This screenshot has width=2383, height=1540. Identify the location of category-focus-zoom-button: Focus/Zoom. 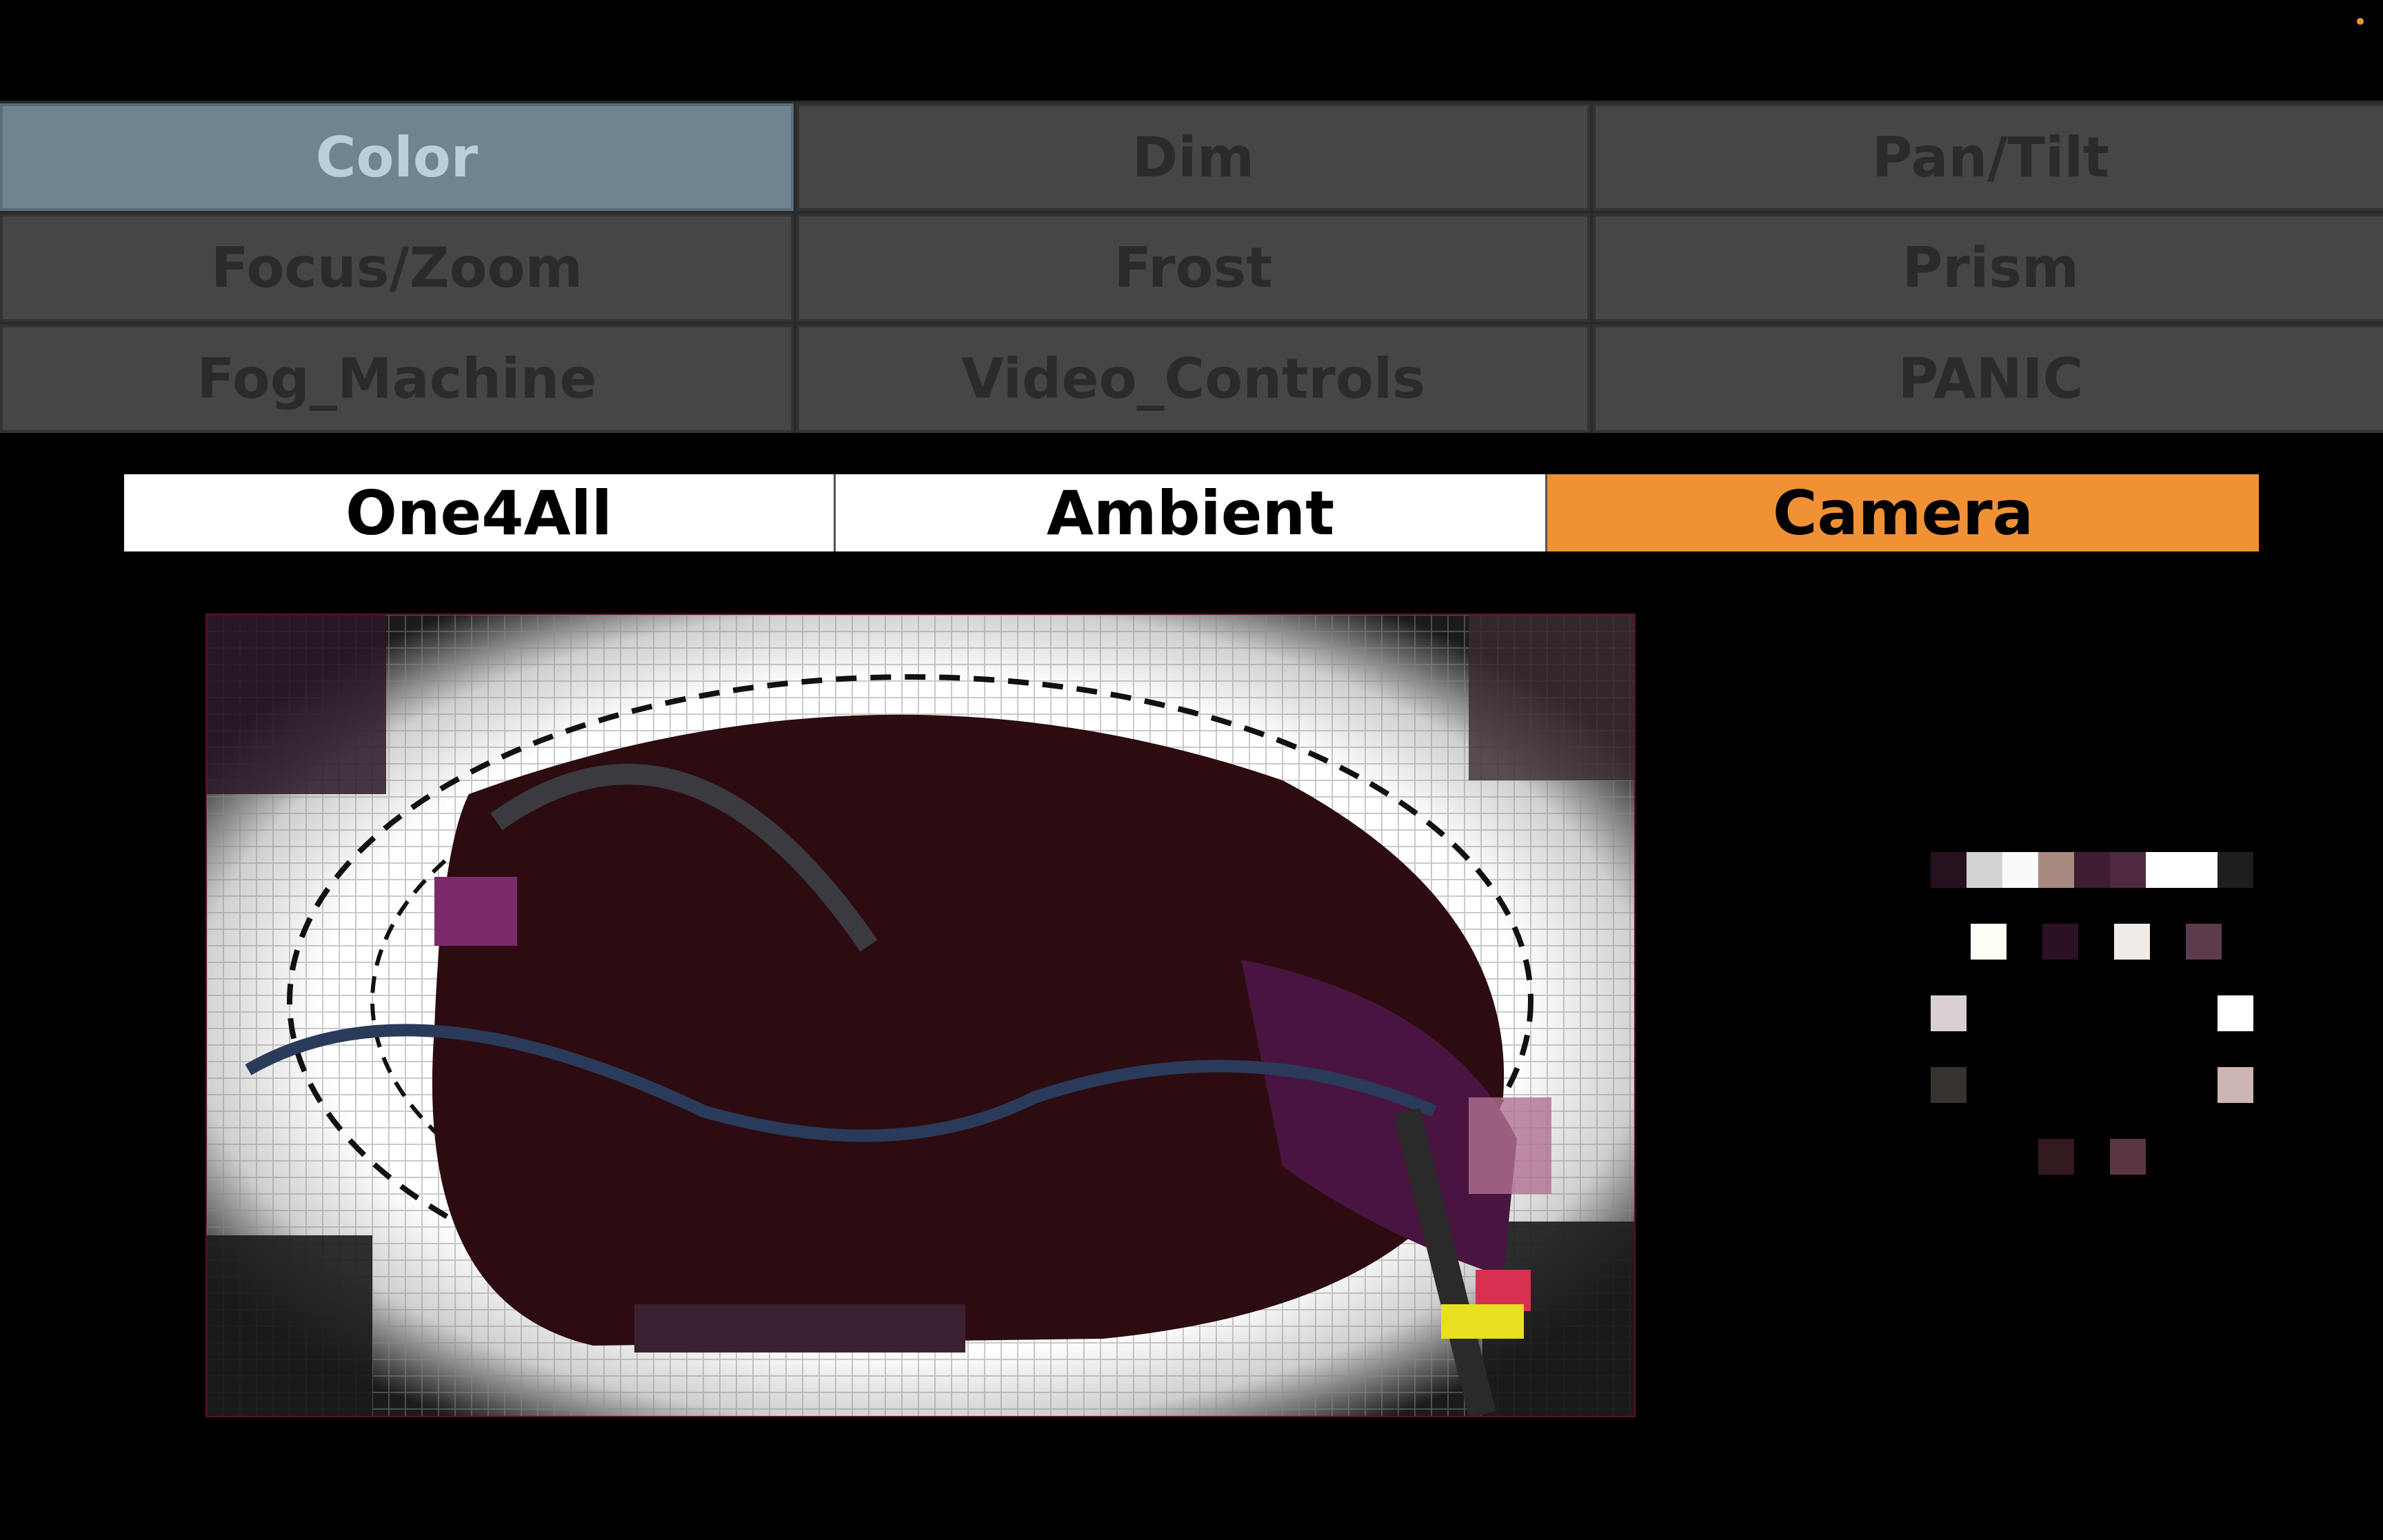
(397, 268).